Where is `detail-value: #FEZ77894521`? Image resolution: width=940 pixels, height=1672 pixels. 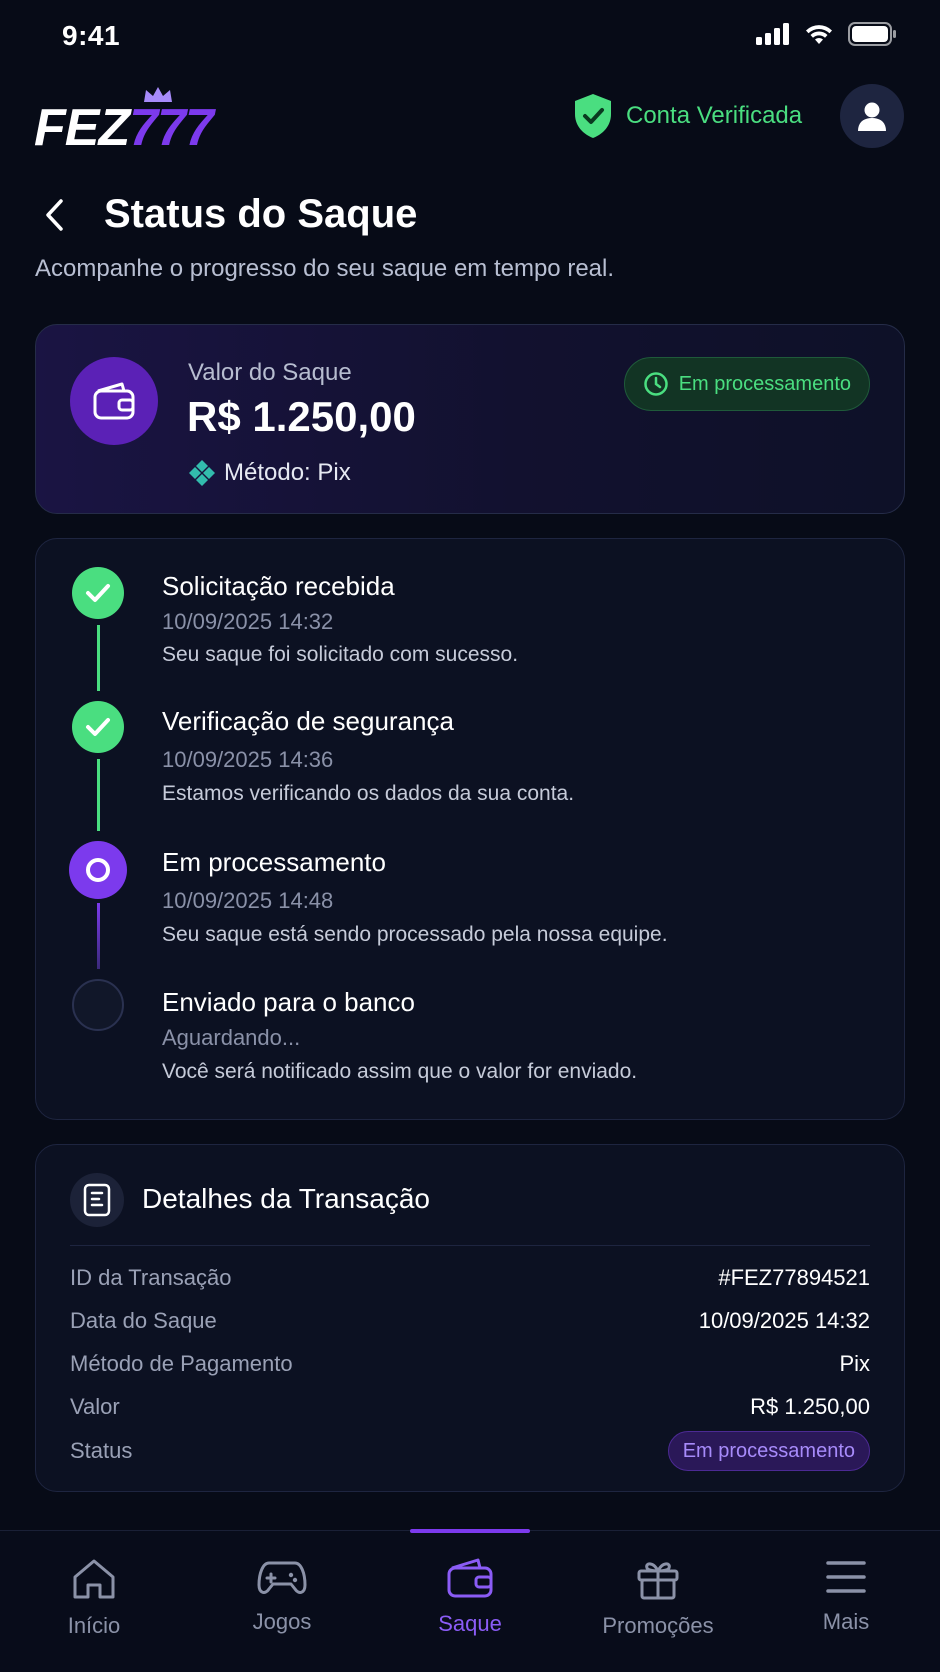 detail-value: #FEZ77894521 is located at coordinates (794, 1278).